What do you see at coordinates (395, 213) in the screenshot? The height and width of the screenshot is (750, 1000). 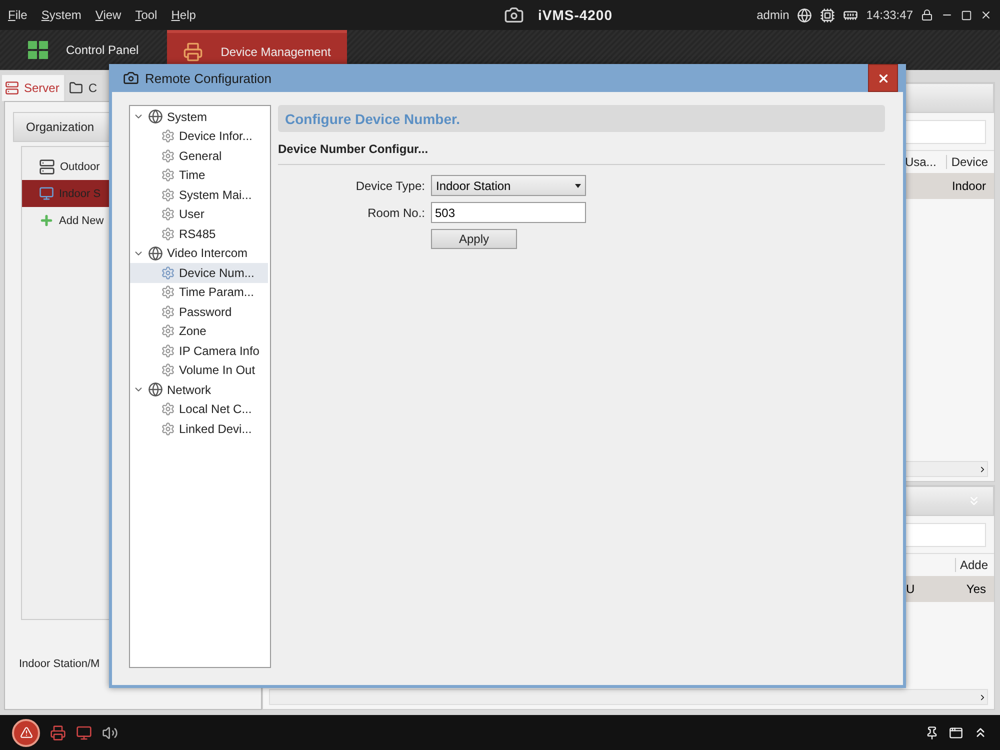 I see `field-label: Room No.:` at bounding box center [395, 213].